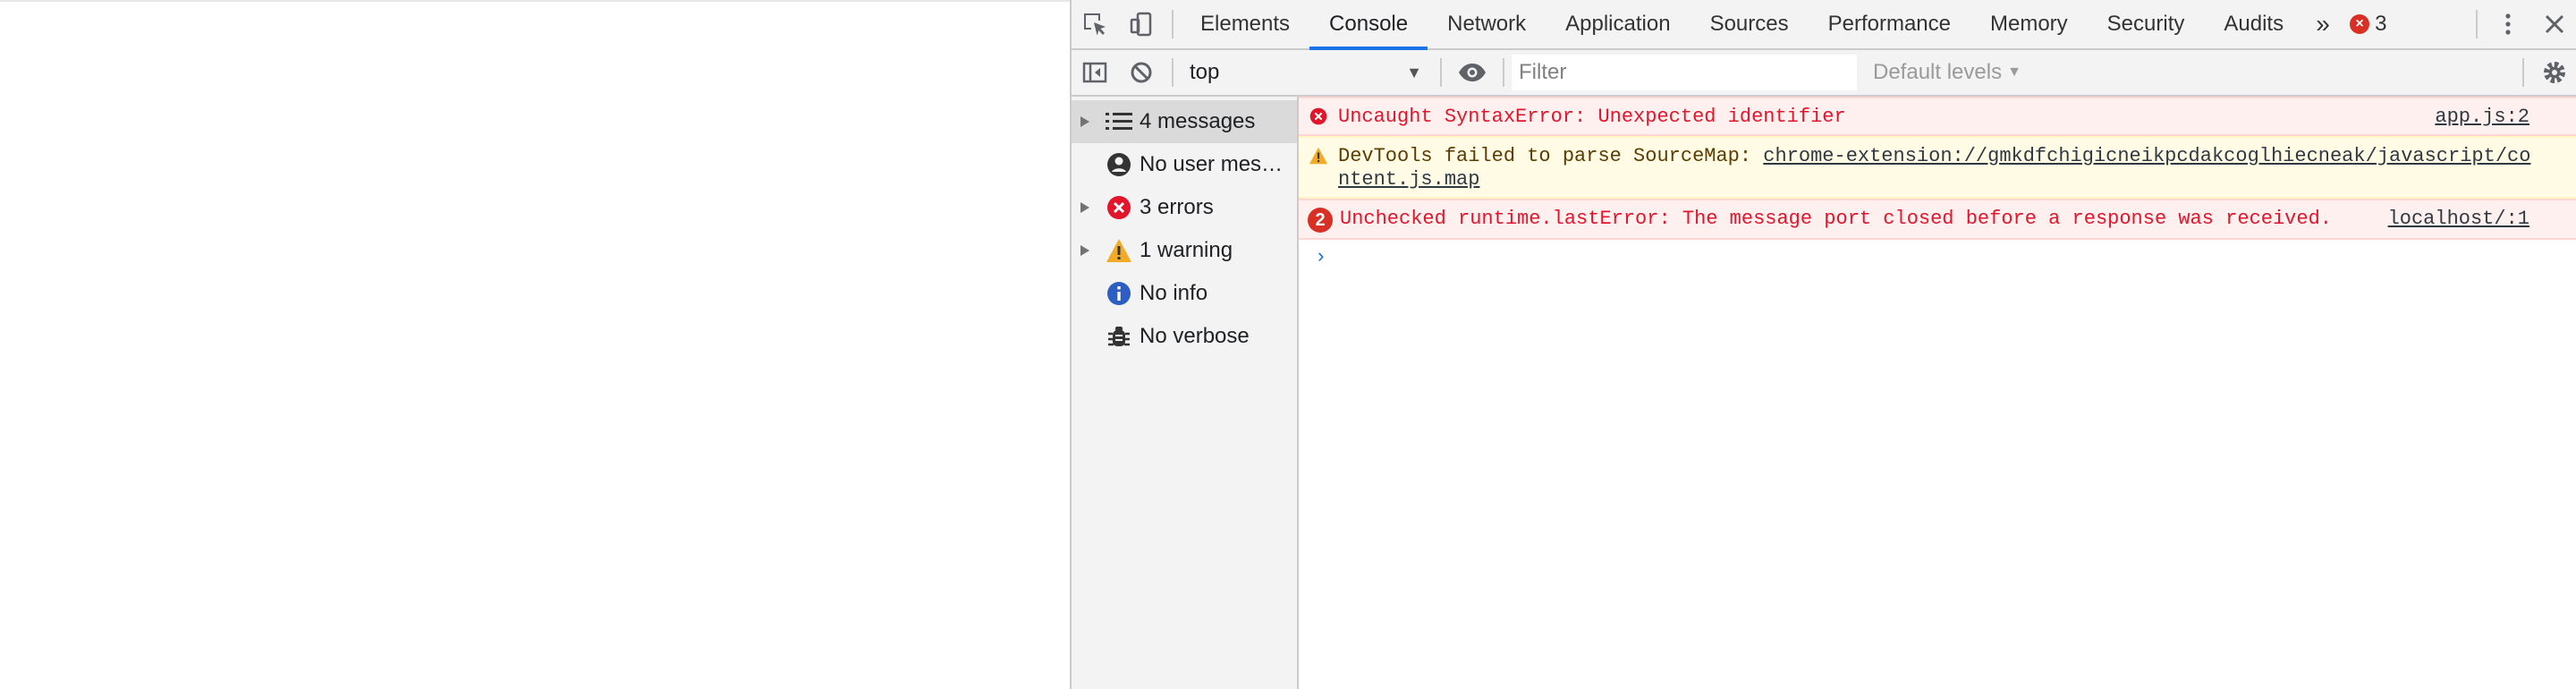 Image resolution: width=2576 pixels, height=689 pixels. I want to click on list-icon, so click(1119, 122).